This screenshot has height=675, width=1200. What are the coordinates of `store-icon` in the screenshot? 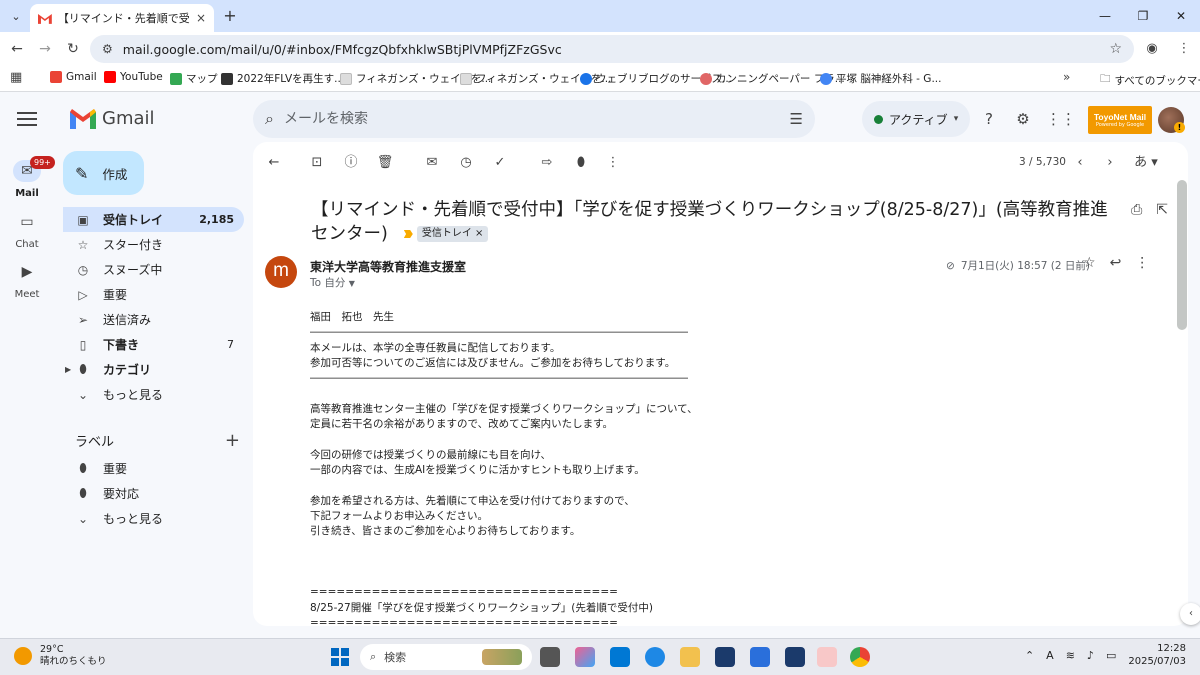 It's located at (760, 657).